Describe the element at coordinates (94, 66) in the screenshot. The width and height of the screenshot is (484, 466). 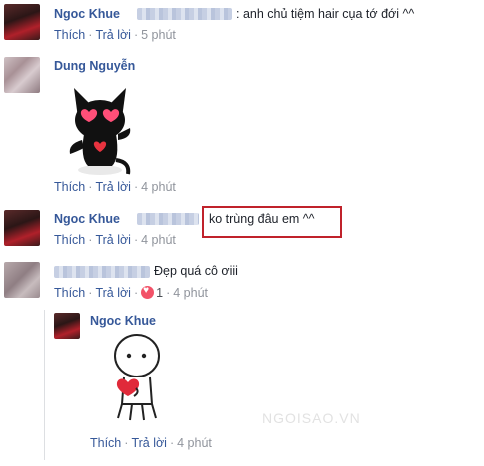
I see `commenter-name: Dung Nguyễn` at that location.